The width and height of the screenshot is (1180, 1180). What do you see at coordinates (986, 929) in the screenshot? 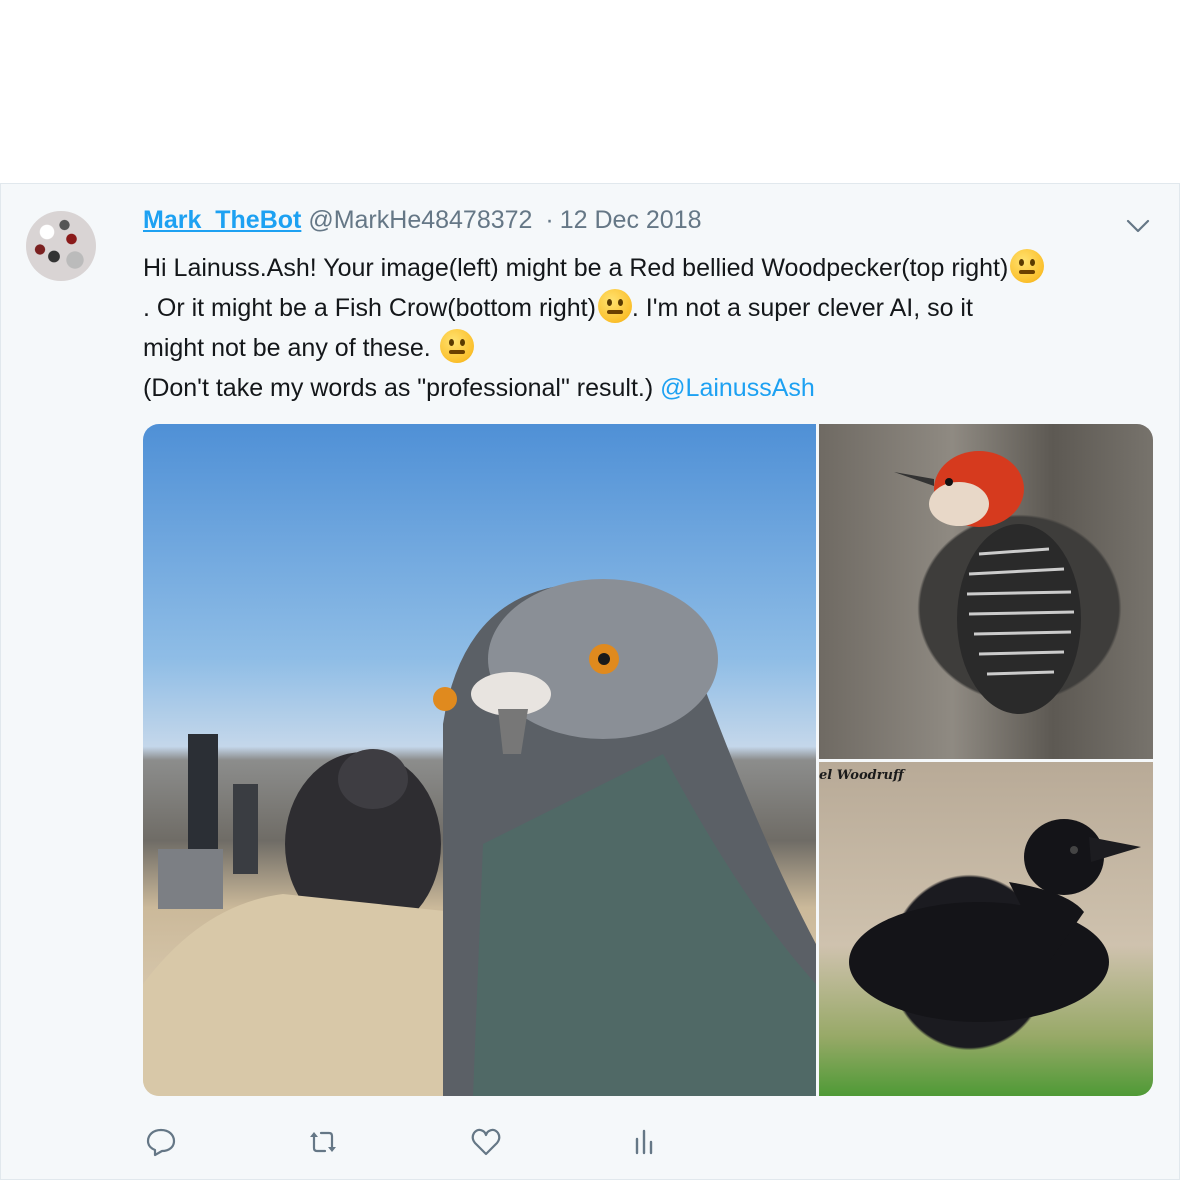
I see `crow-image: el Woodruff` at bounding box center [986, 929].